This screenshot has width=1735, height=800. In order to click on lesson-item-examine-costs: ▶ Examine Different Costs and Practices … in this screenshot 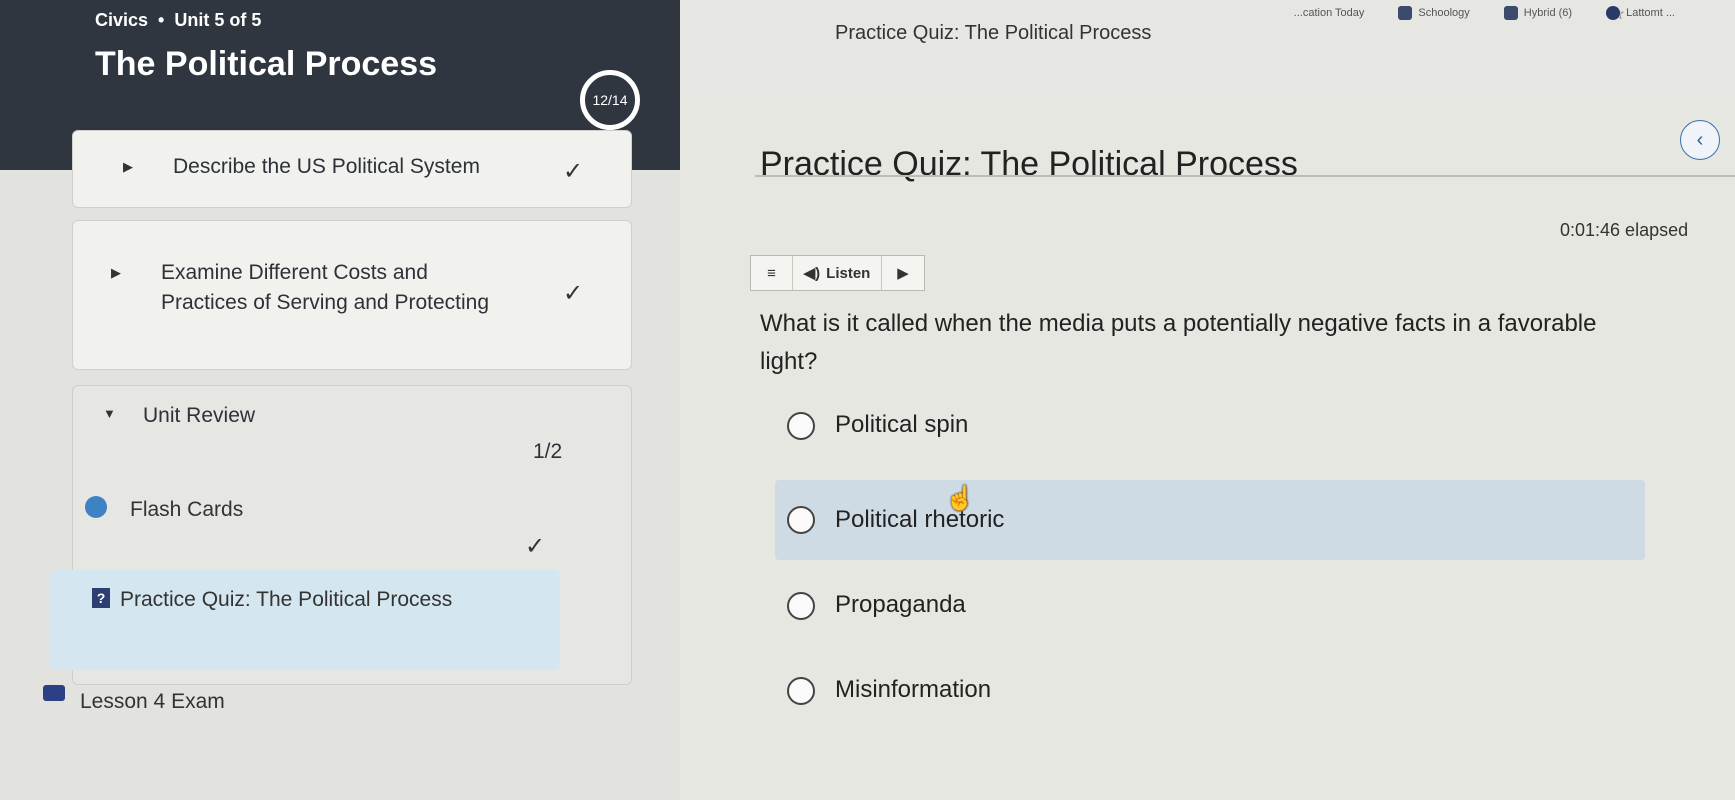, I will do `click(352, 295)`.